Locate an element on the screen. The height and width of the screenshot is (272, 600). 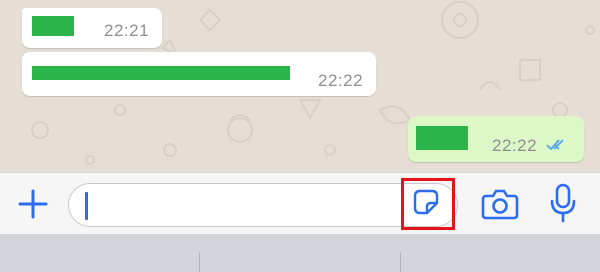
camera-icon is located at coordinates (500, 204).